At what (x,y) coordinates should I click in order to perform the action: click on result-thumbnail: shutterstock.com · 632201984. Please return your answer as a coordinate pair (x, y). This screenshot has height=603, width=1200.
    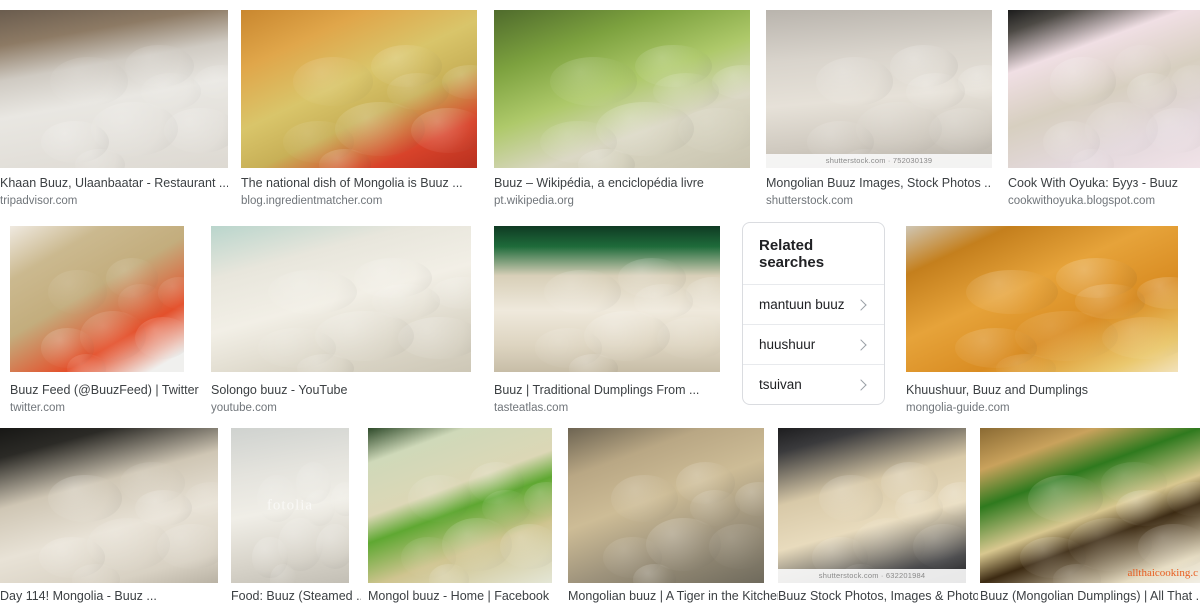
    Looking at the image, I should click on (872, 505).